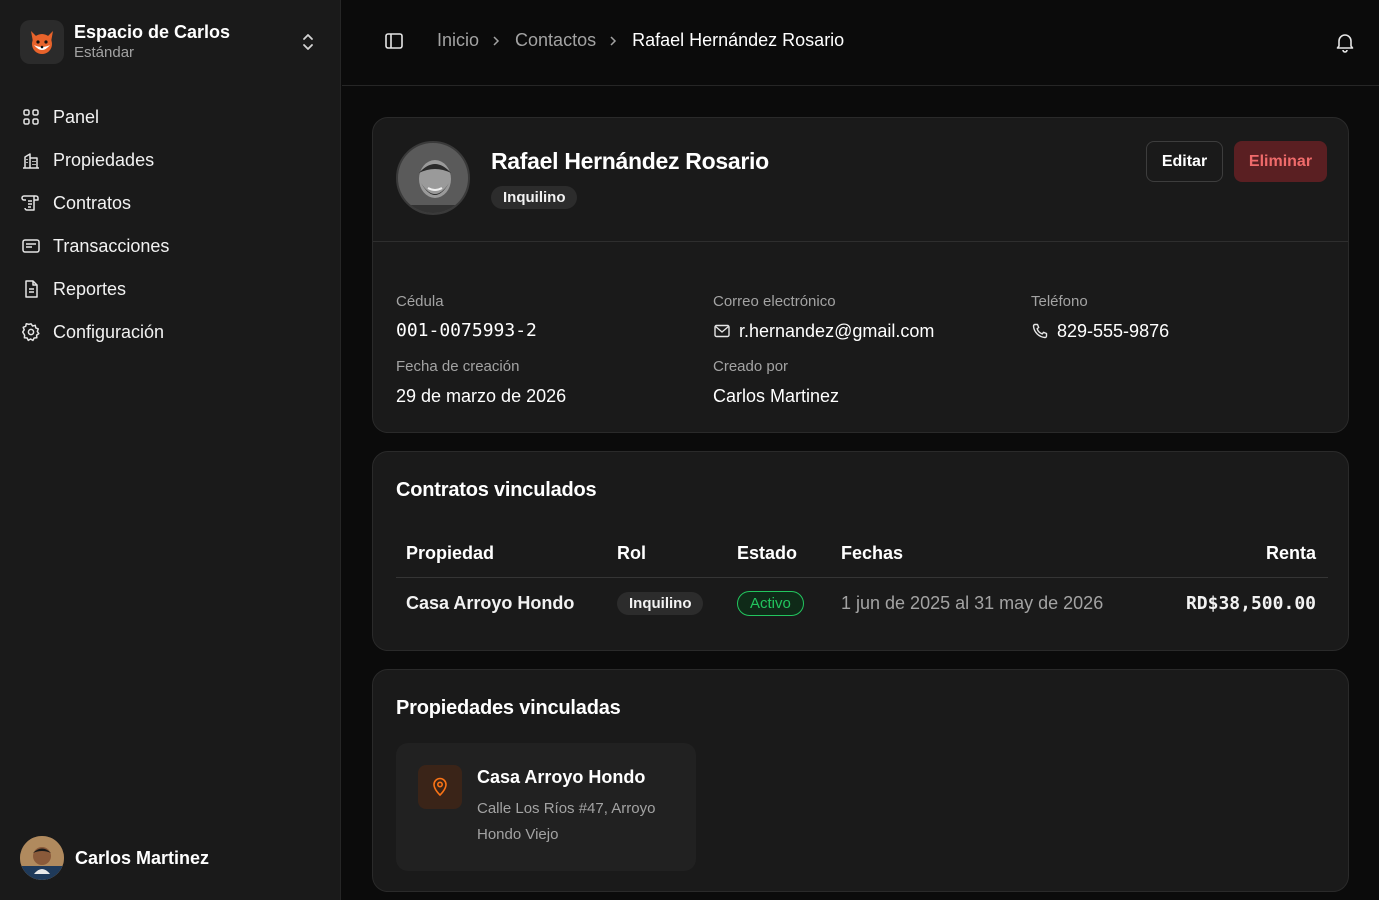 The width and height of the screenshot is (1379, 900). Describe the element at coordinates (111, 245) in the screenshot. I see `sidebar-item-label: Transacciones` at that location.